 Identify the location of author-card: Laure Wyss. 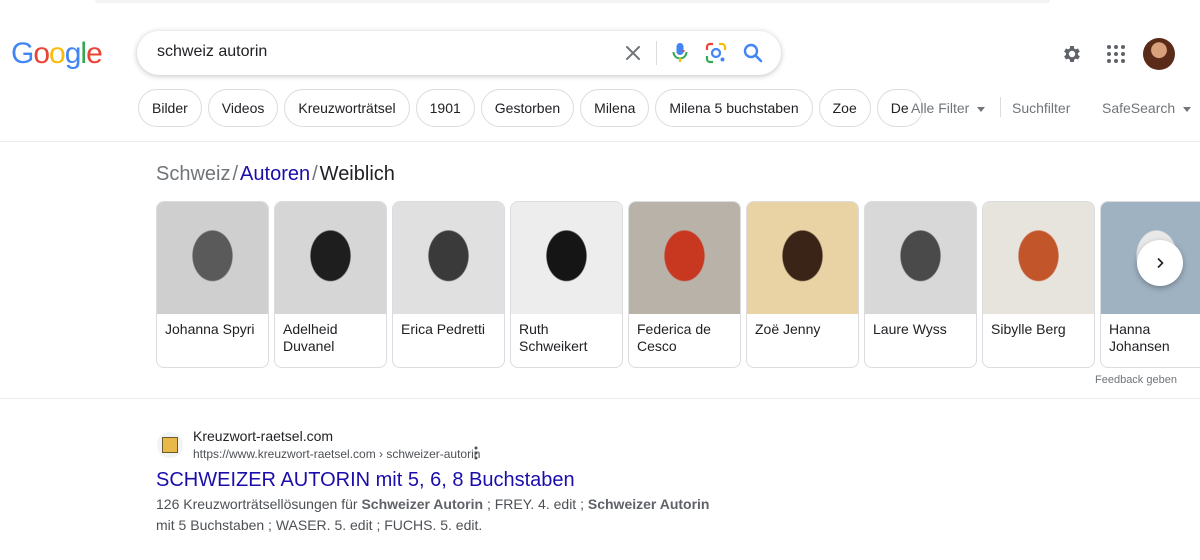
(920, 284).